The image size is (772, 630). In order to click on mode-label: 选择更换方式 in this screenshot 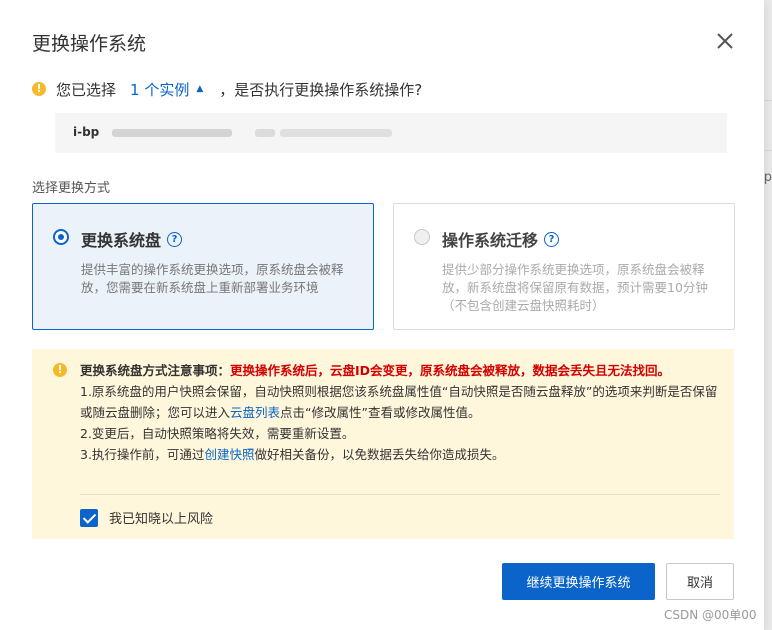, I will do `click(71, 188)`.